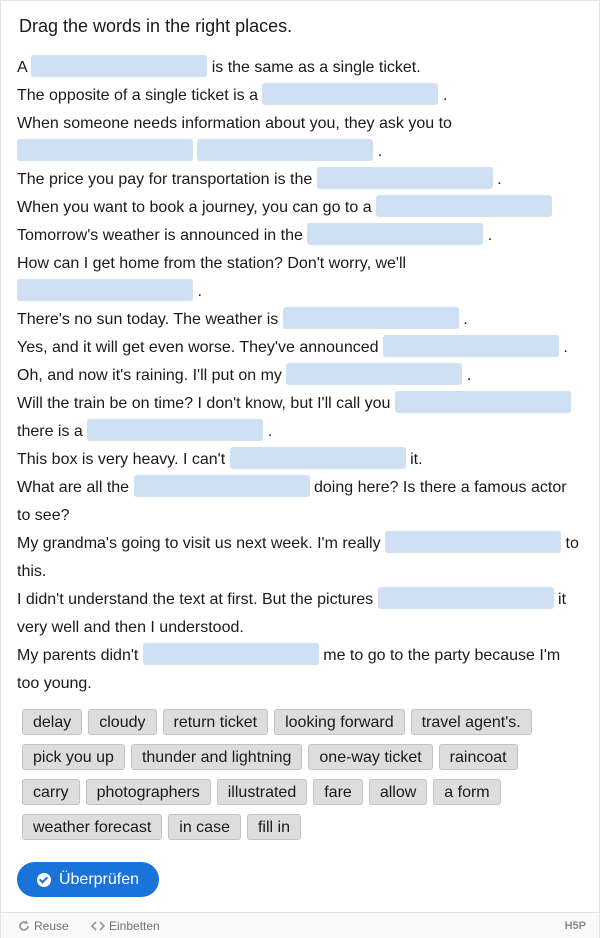  Describe the element at coordinates (156, 26) in the screenshot. I see `task-title: Drag the words in the right places.` at that location.